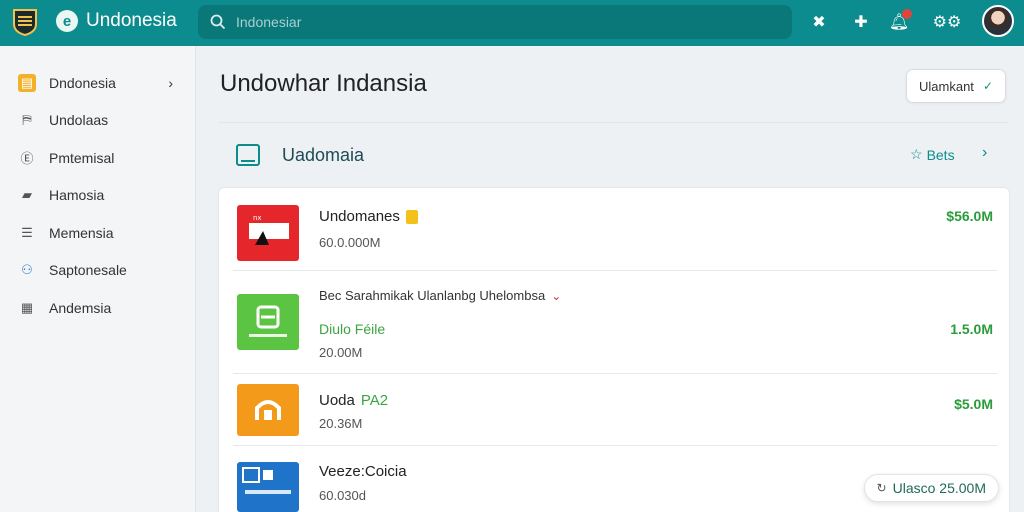 The height and width of the screenshot is (512, 1024). What do you see at coordinates (946, 86) in the screenshot?
I see `dropdown-label: Ulamkant` at bounding box center [946, 86].